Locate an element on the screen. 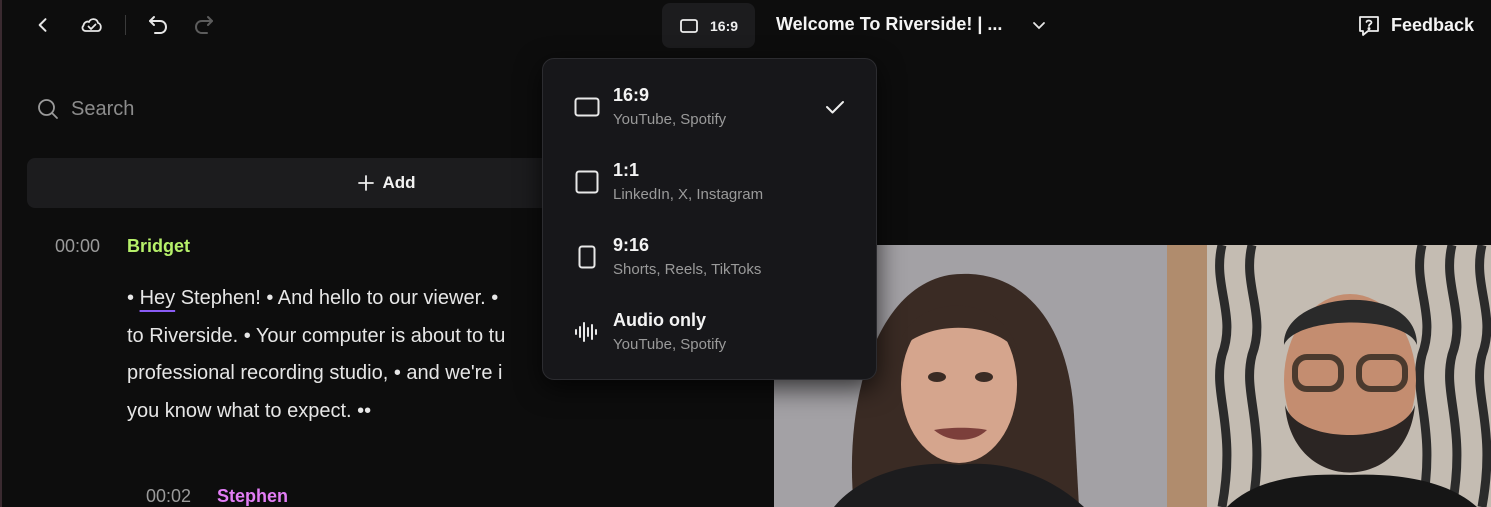 This screenshot has height=507, width=1491. redo-button is located at coordinates (204, 25).